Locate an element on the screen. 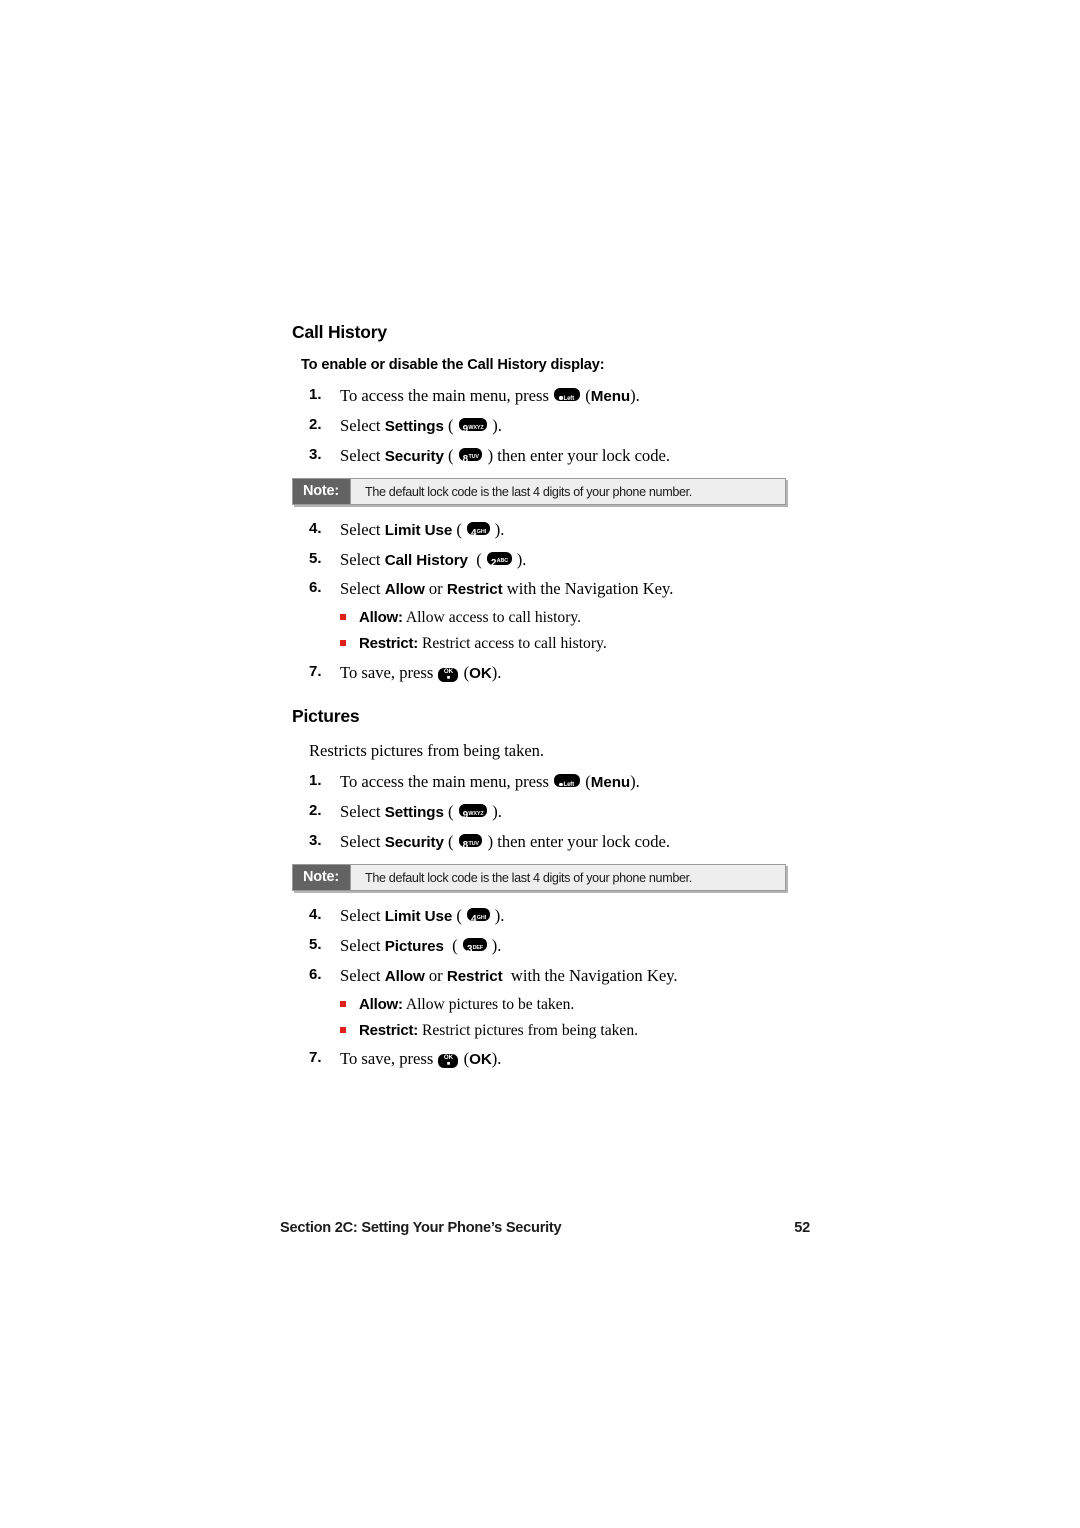  key-digit: 3 is located at coordinates (469, 950).